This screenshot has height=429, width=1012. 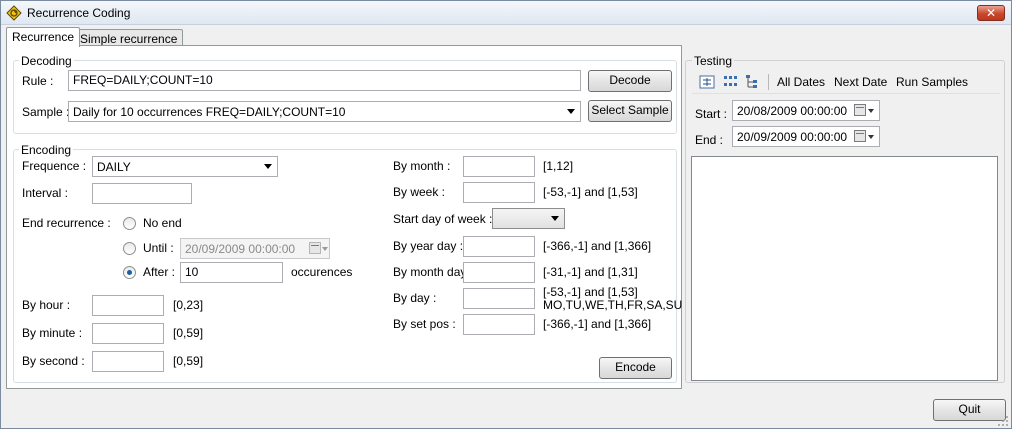 What do you see at coordinates (188, 361) in the screenshot?
I see `by-second-range: [0,59]` at bounding box center [188, 361].